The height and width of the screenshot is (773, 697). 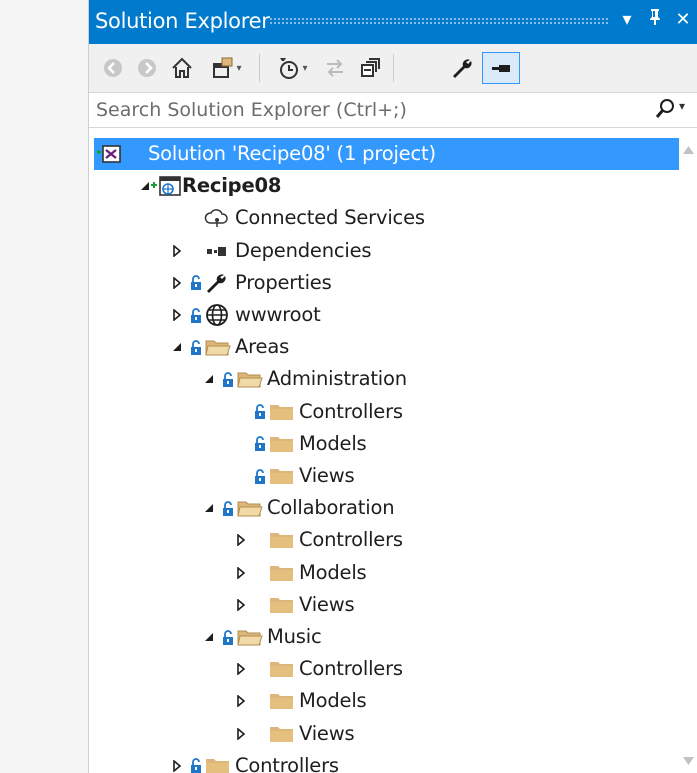 What do you see at coordinates (217, 315) in the screenshot?
I see `globe-icon` at bounding box center [217, 315].